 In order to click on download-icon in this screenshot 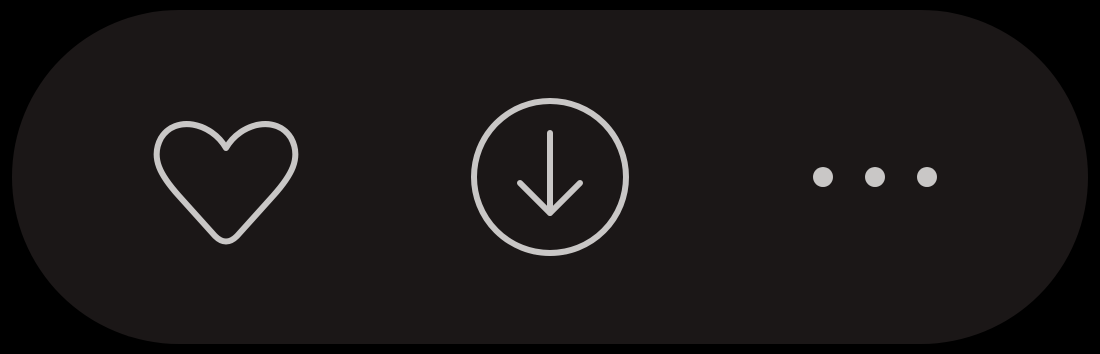, I will do `click(550, 177)`.